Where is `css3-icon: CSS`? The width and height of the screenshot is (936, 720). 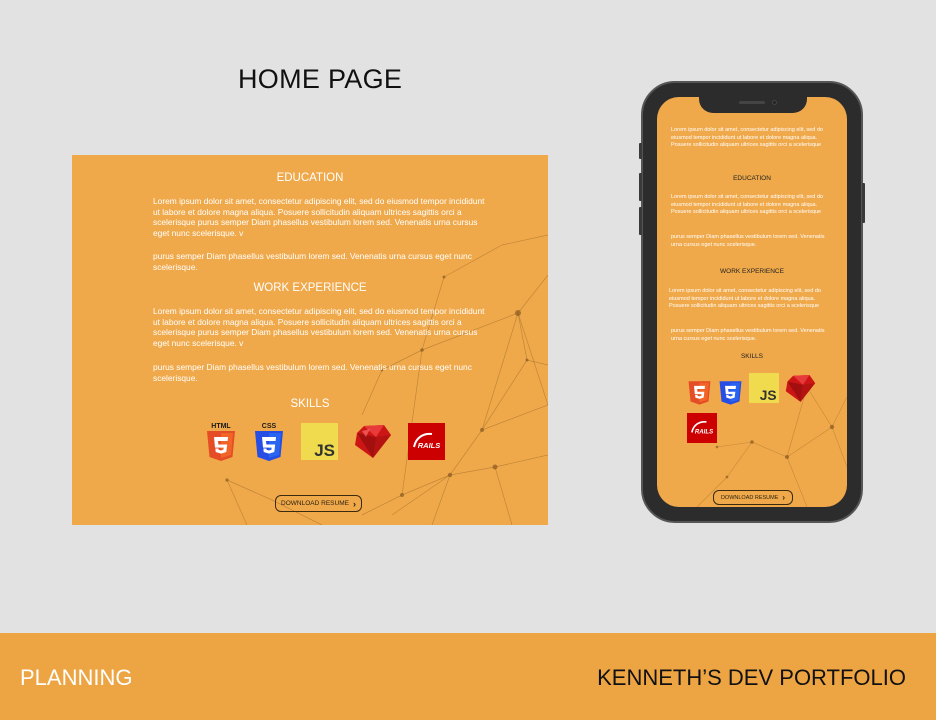 css3-icon: CSS is located at coordinates (269, 442).